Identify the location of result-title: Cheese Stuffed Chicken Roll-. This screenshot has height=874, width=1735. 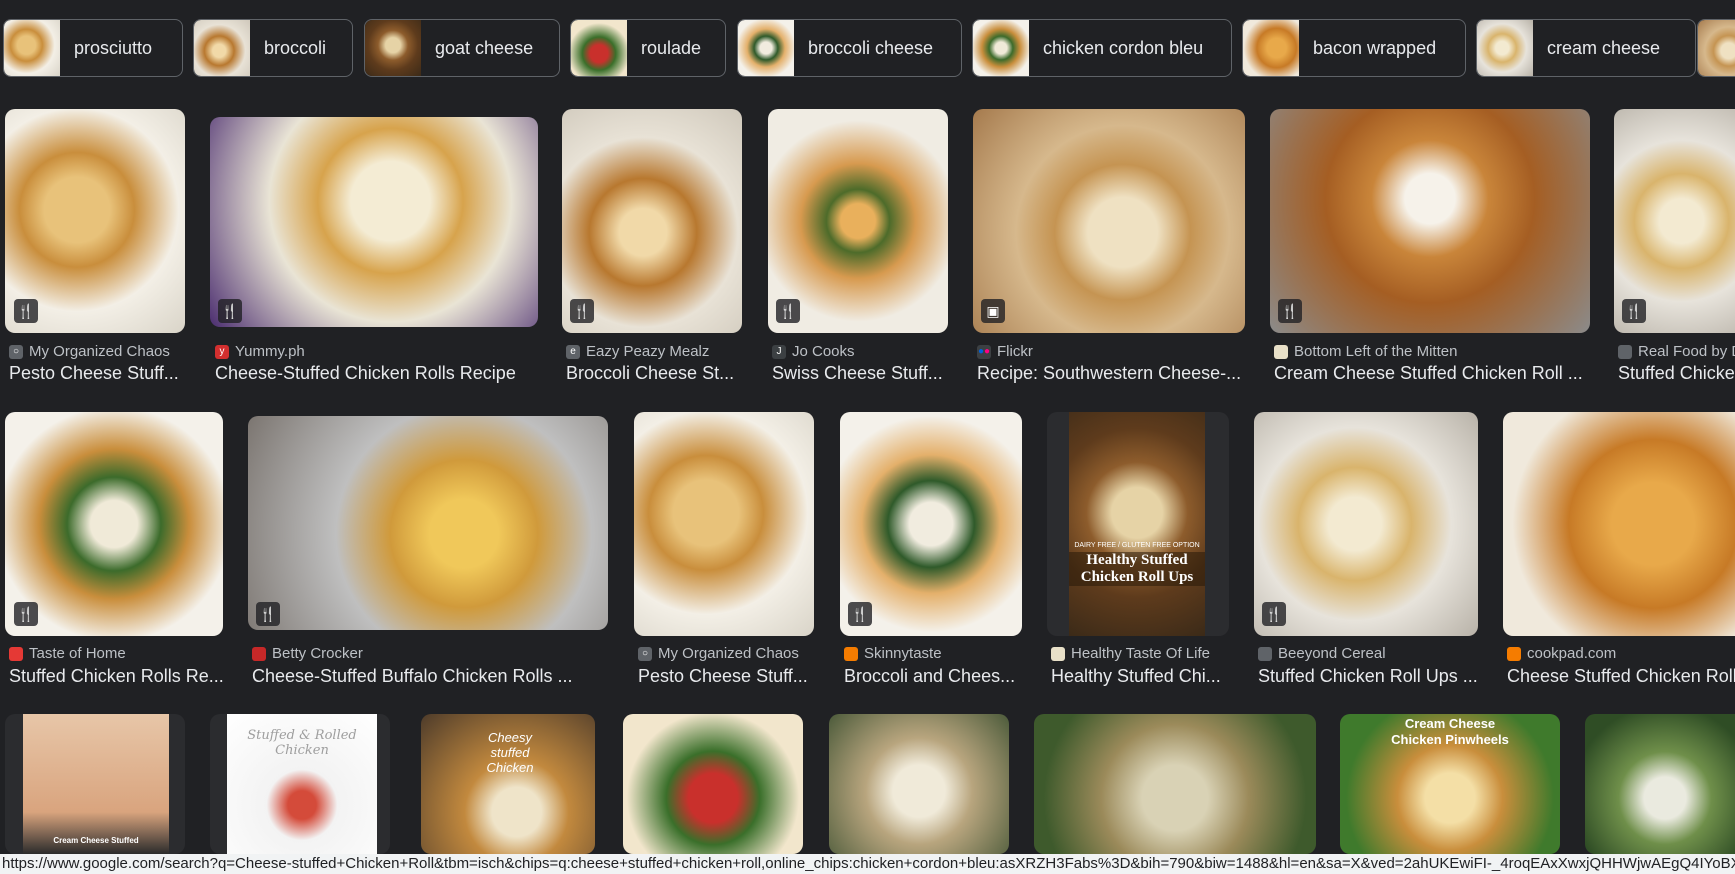
(1621, 676).